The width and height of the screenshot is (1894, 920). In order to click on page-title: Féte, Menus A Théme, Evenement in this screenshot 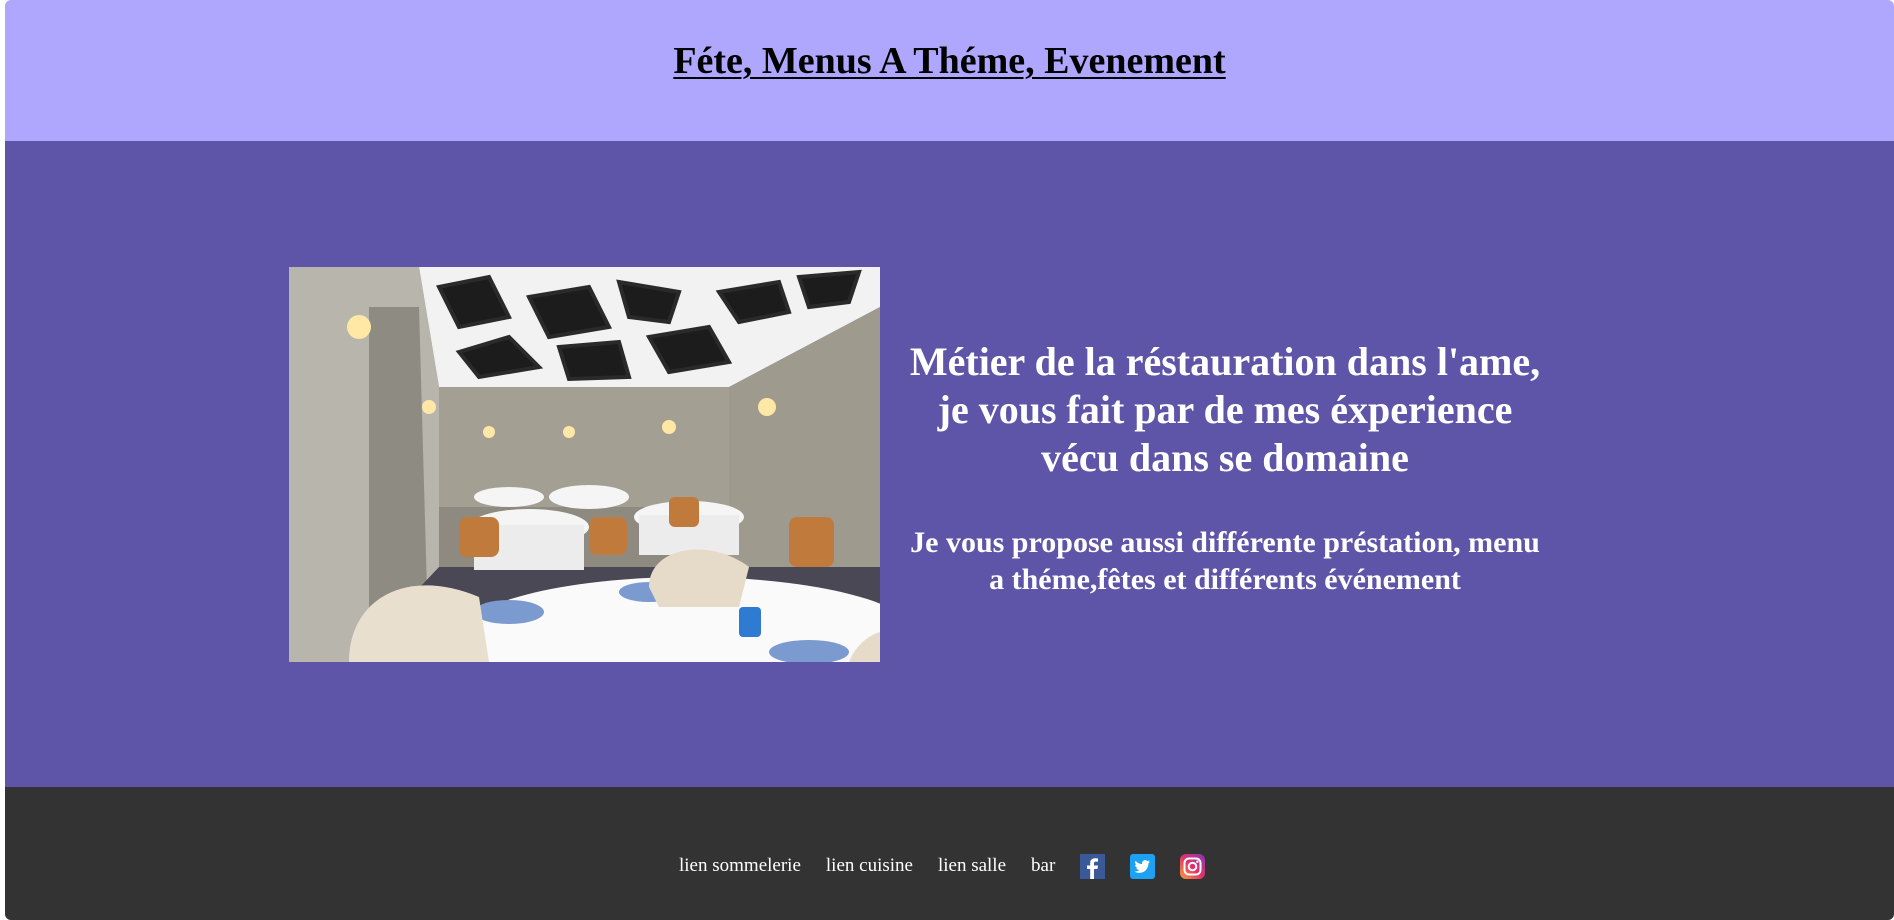, I will do `click(949, 61)`.